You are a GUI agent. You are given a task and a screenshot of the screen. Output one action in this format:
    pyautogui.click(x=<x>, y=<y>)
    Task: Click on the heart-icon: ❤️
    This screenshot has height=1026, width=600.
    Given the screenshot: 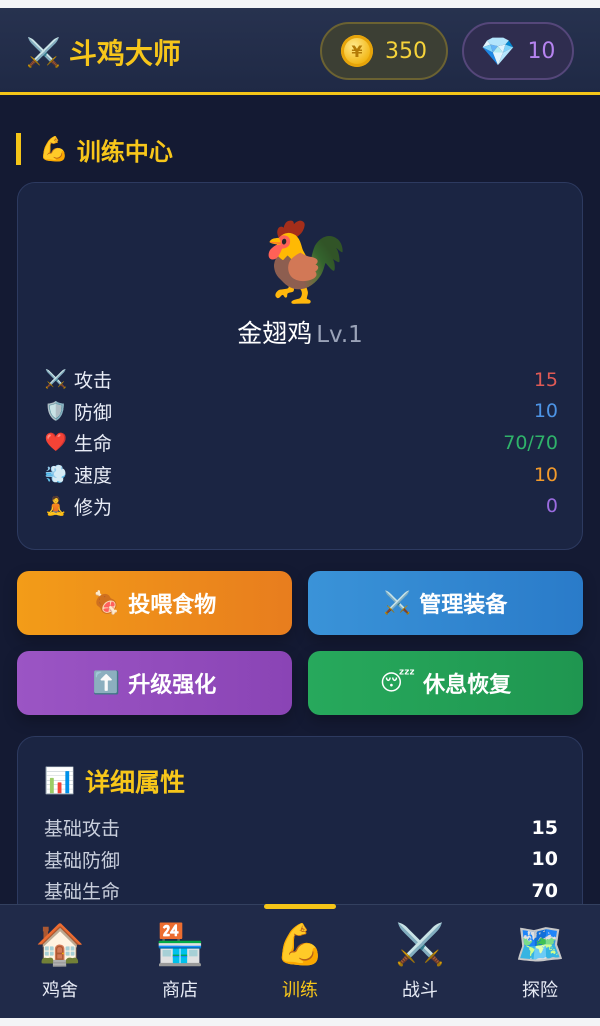 What is the action you would take?
    pyautogui.click(x=56, y=443)
    